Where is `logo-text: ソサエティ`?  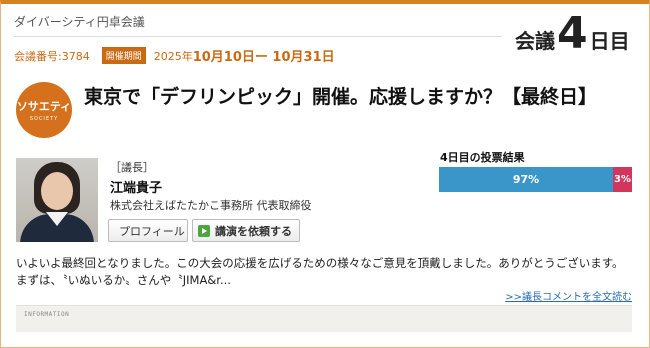
logo-text: ソサエティ is located at coordinates (44, 106).